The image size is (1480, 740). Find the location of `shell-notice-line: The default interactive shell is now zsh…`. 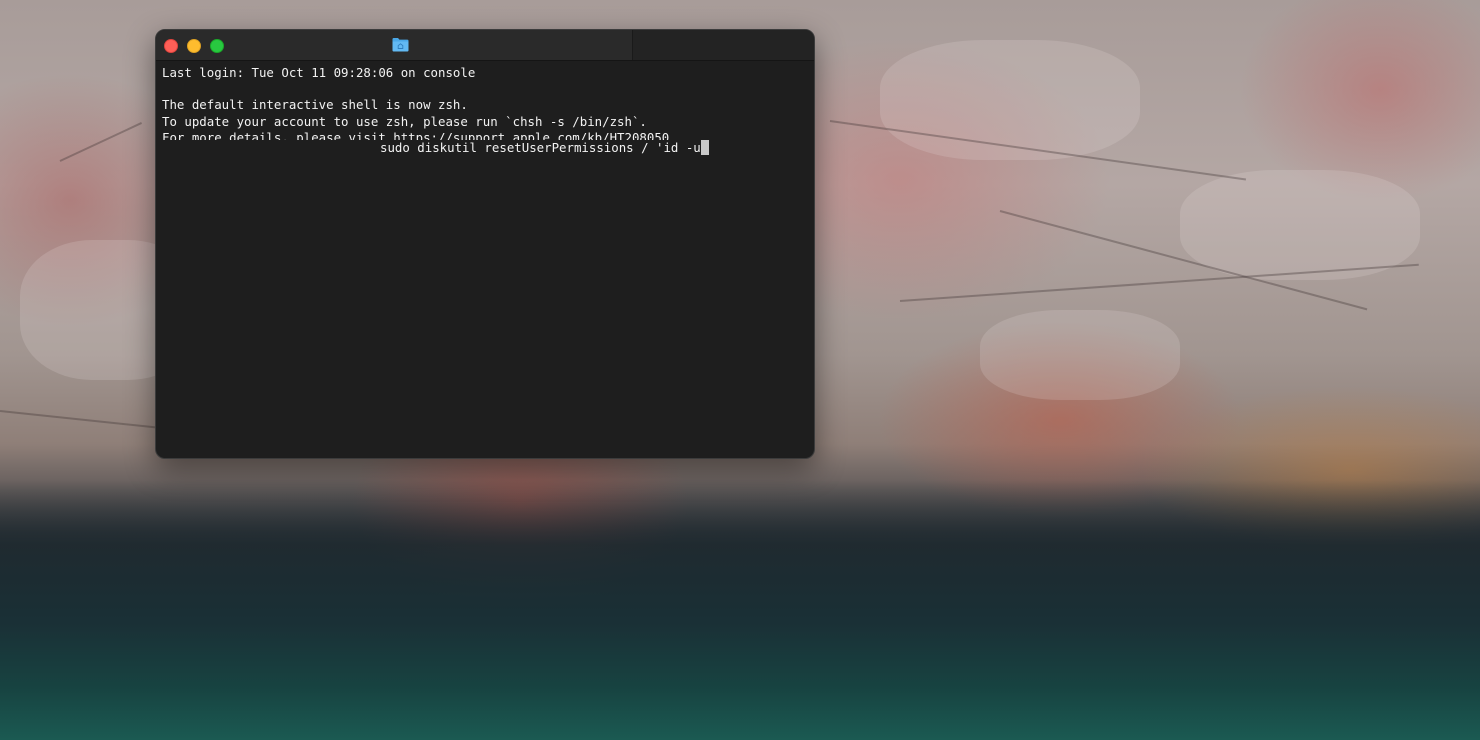

shell-notice-line: The default interactive shell is now zsh… is located at coordinates (315, 105).